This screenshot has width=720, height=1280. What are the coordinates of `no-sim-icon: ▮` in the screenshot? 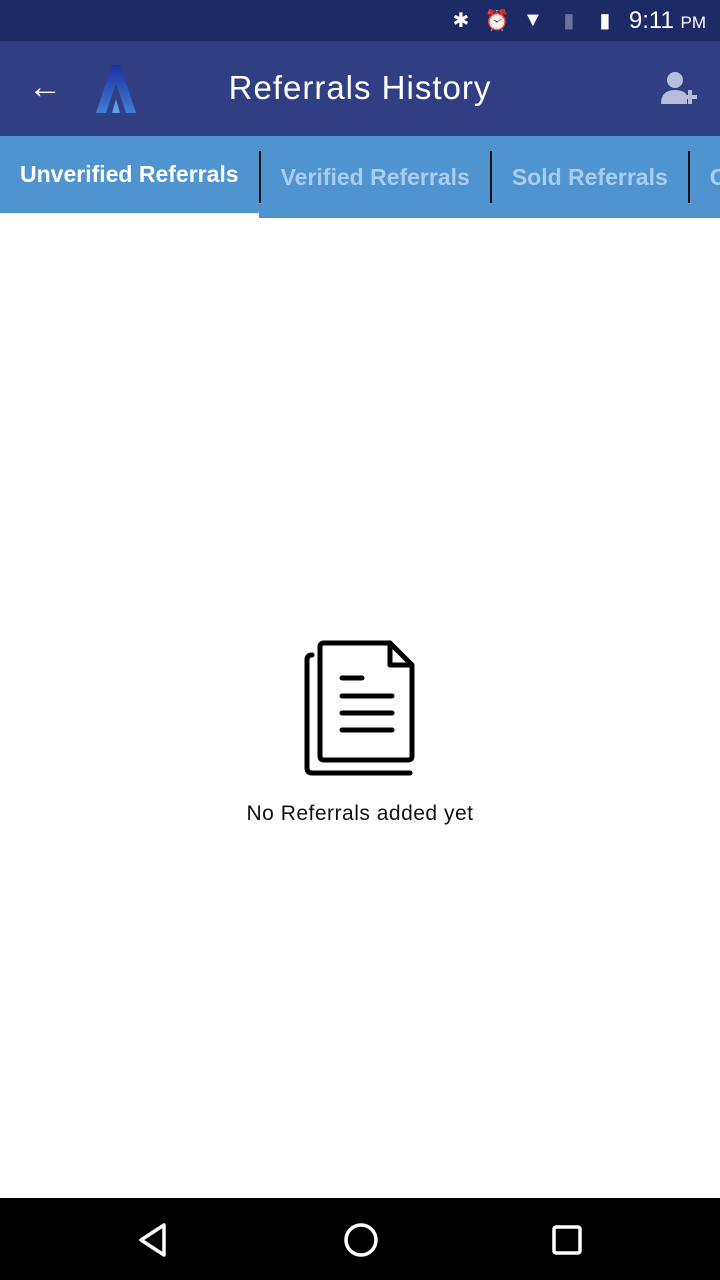 It's located at (569, 21).